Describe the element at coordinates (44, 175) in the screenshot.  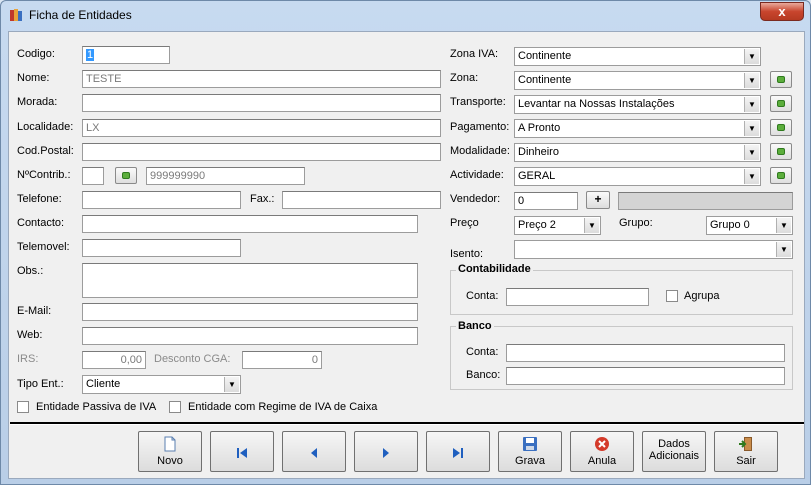
I see `ncontrib-label: NºContrib.:` at that location.